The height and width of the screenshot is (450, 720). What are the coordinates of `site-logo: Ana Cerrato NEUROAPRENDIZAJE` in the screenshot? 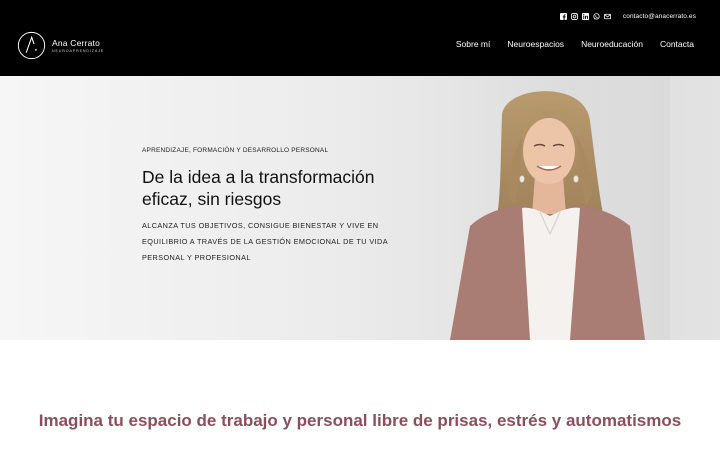 It's located at (60, 45).